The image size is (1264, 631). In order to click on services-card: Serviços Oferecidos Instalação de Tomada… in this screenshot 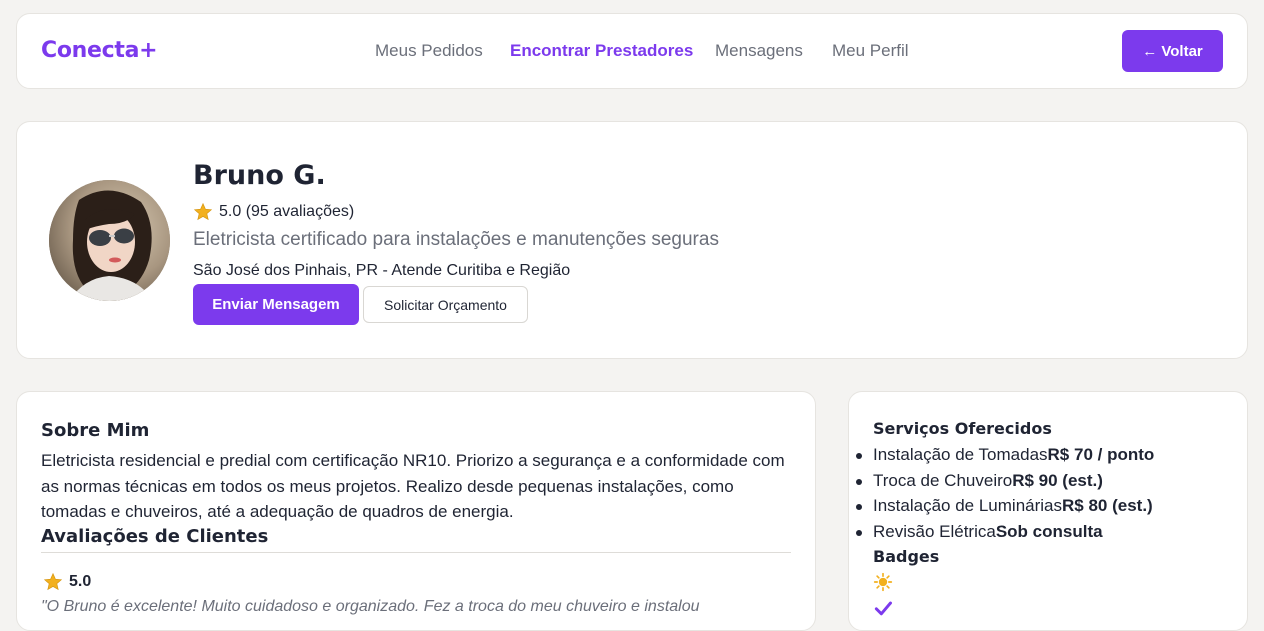, I will do `click(1048, 511)`.